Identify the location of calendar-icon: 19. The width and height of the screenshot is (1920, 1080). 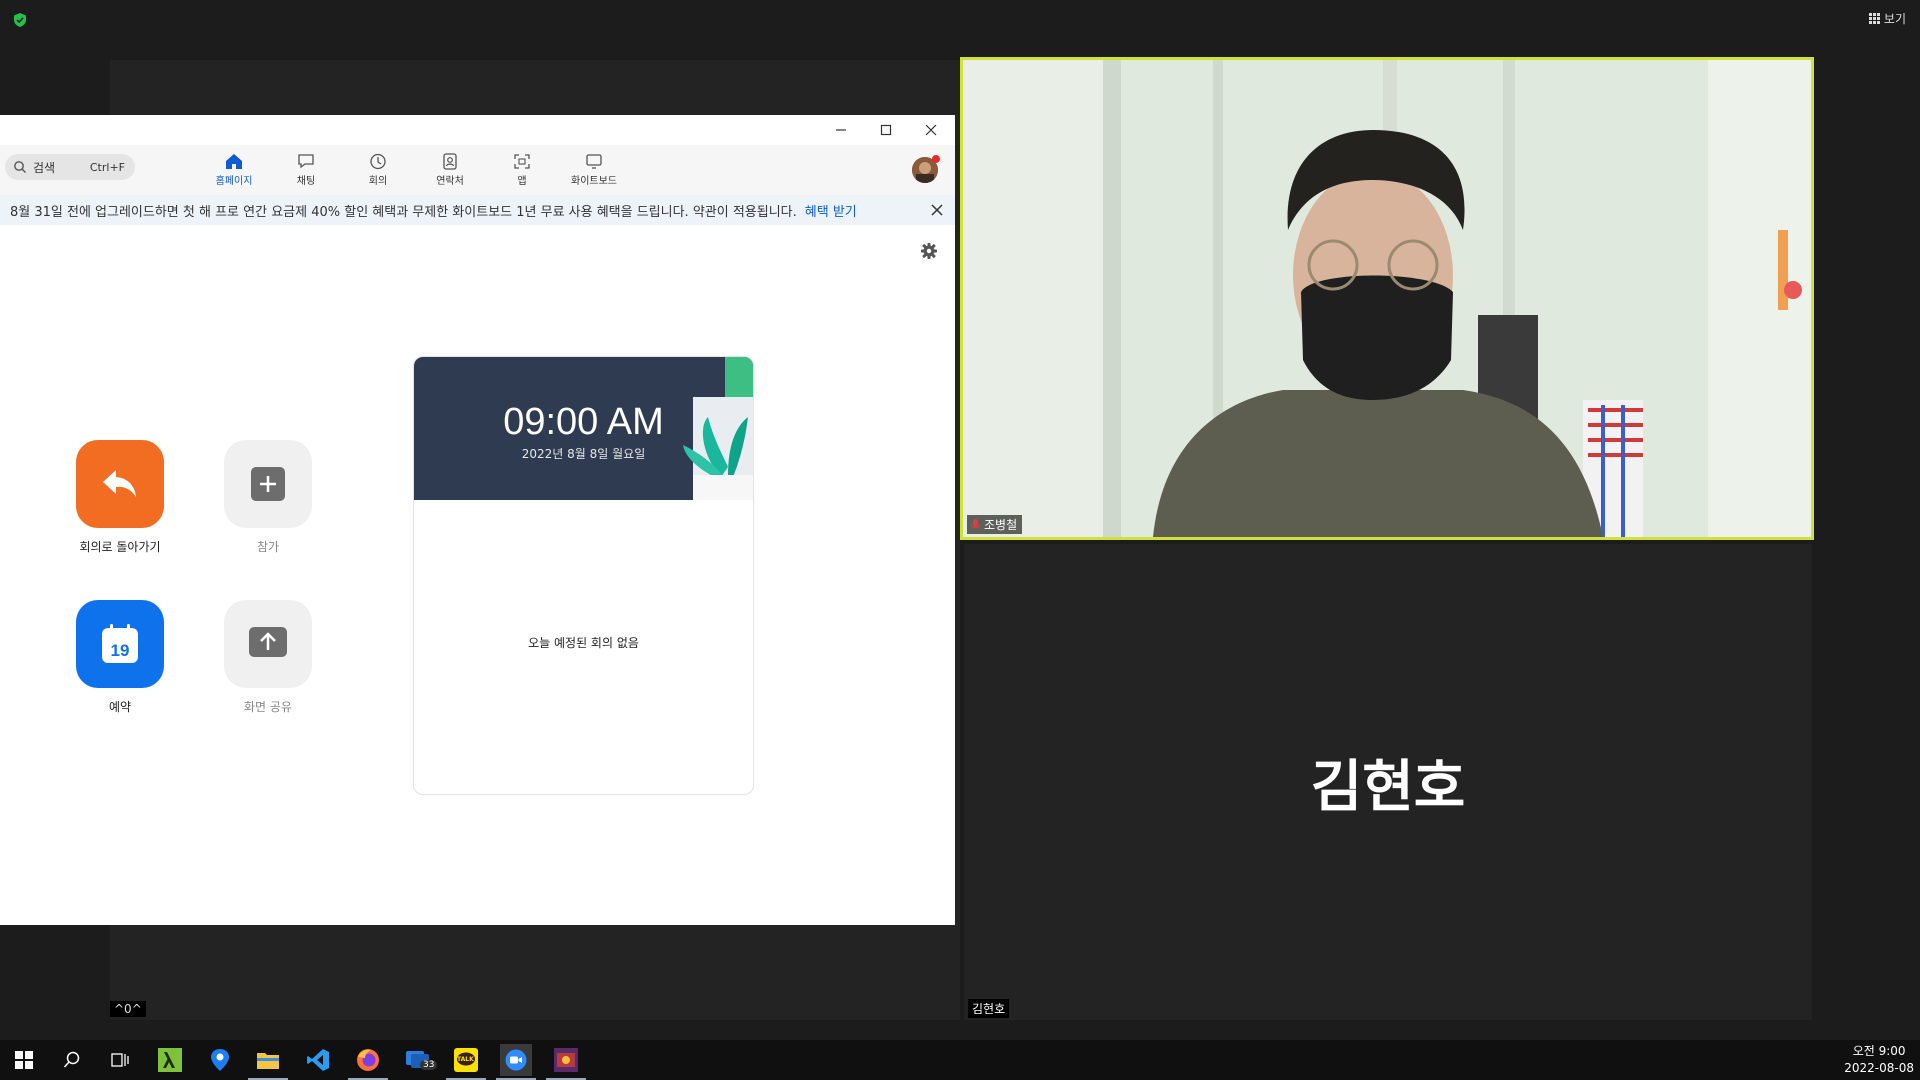
(120, 643).